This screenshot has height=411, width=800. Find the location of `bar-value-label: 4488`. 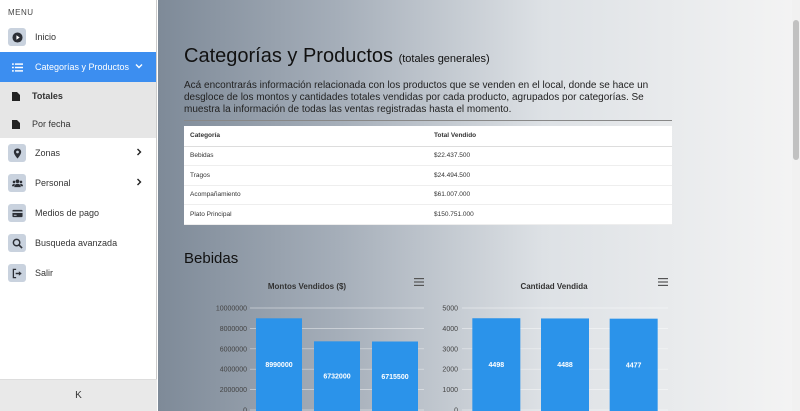

bar-value-label: 4488 is located at coordinates (565, 365).